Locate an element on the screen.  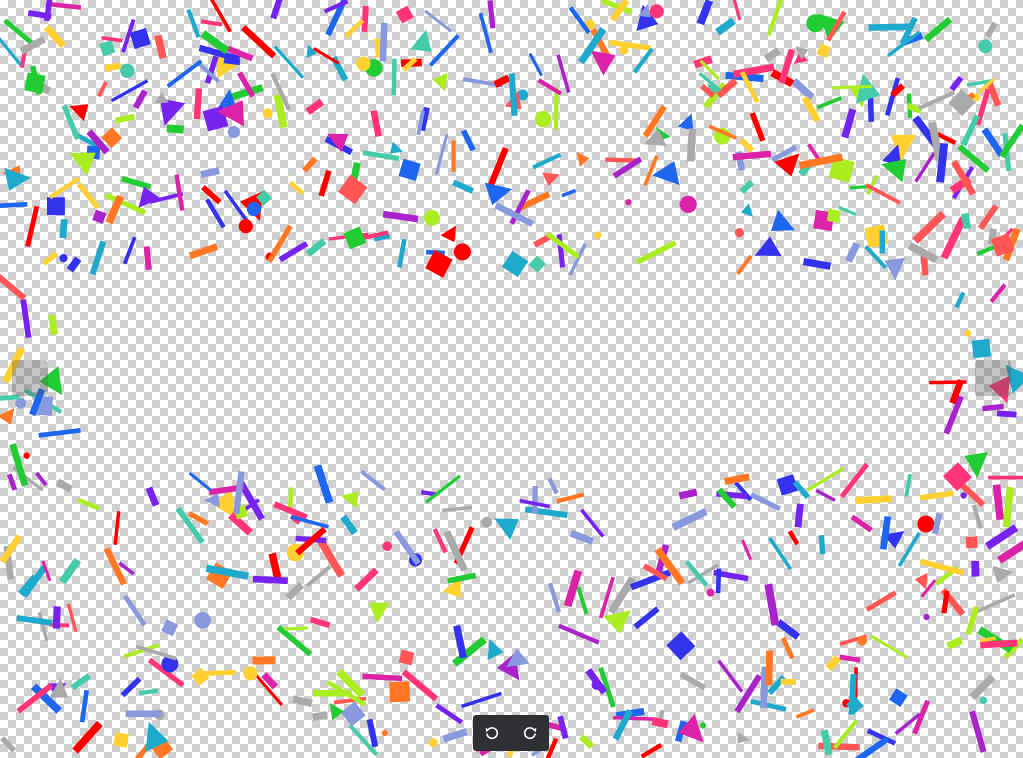
next-image-button is located at coordinates (993, 378).